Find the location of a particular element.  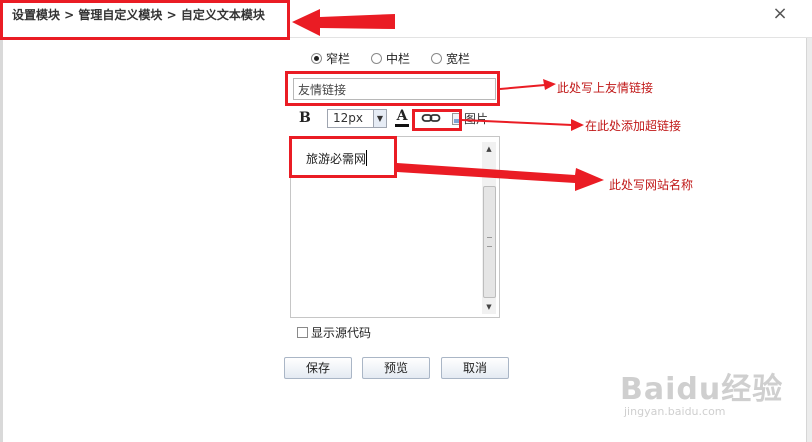

annotation-note-title: 此处写上友情链接 is located at coordinates (605, 88).